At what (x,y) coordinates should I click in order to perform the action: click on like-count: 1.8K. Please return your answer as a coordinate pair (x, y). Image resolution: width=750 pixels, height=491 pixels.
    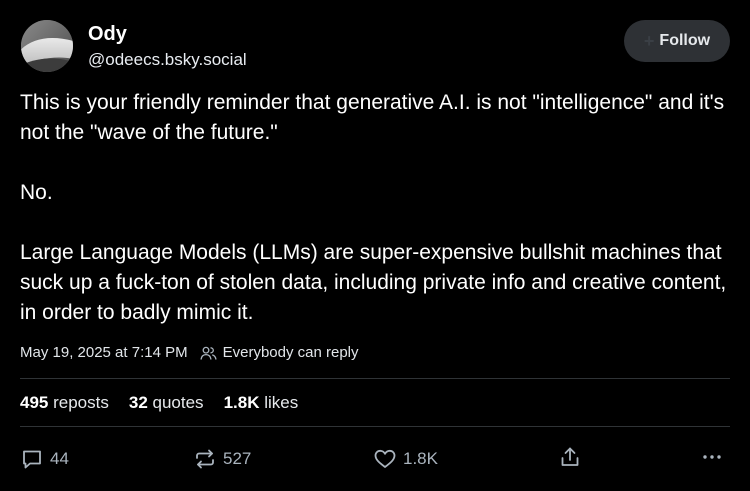
    Looking at the image, I should click on (420, 458).